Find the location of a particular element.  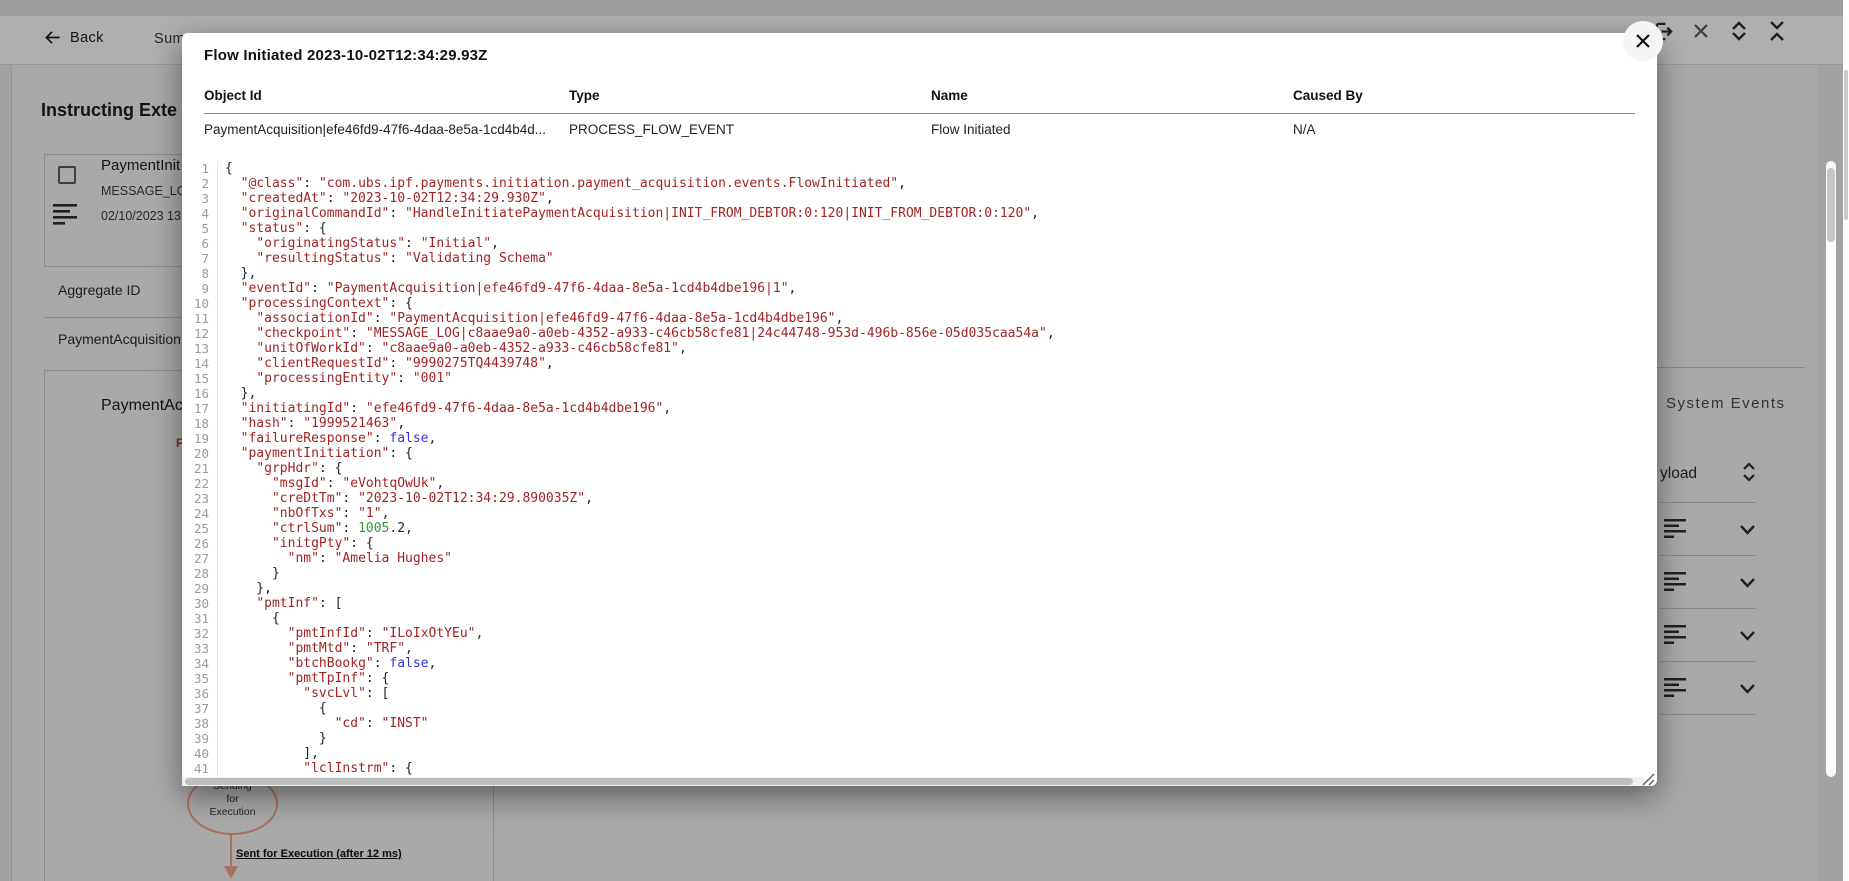

browser-scrollbar-thumb is located at coordinates (1846, 145).